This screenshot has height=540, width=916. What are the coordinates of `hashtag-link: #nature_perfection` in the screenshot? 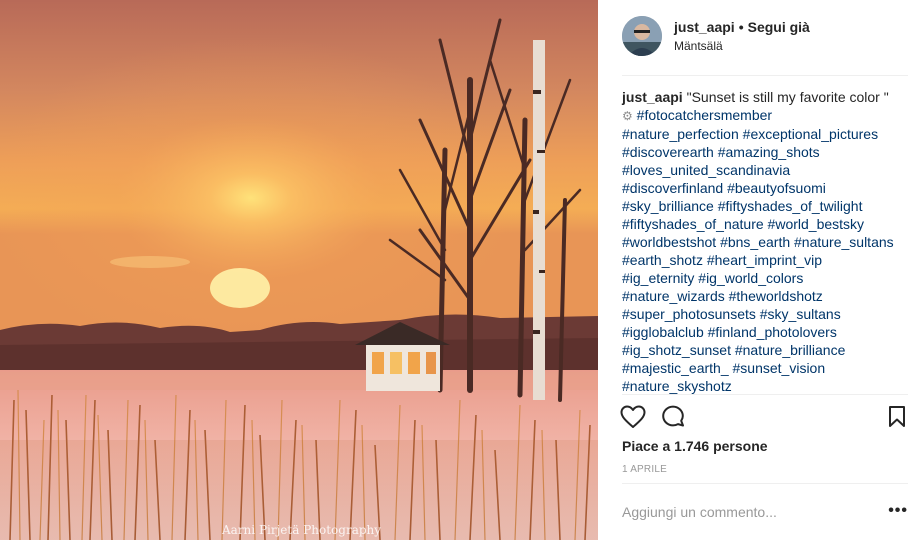 It's located at (680, 134).